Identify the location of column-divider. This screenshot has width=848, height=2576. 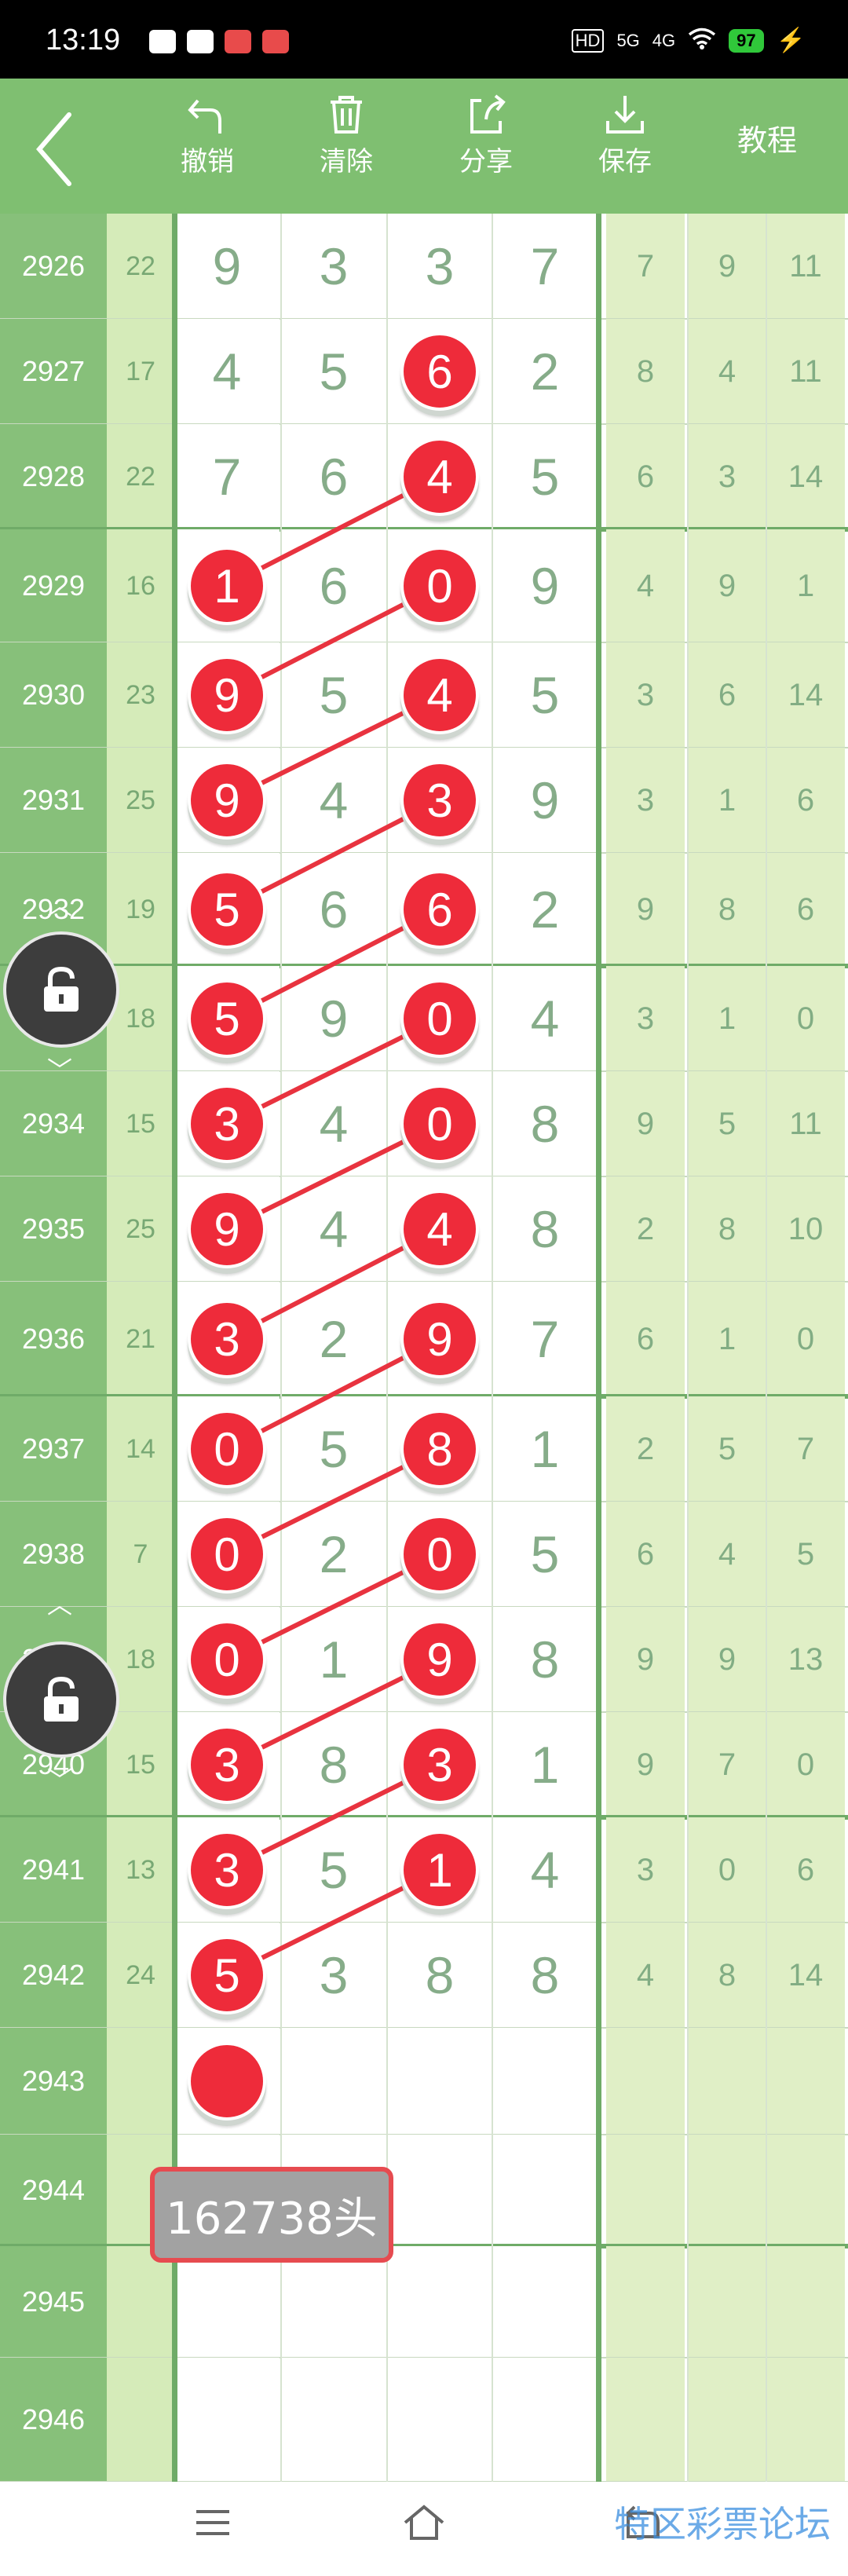
(281, 1348).